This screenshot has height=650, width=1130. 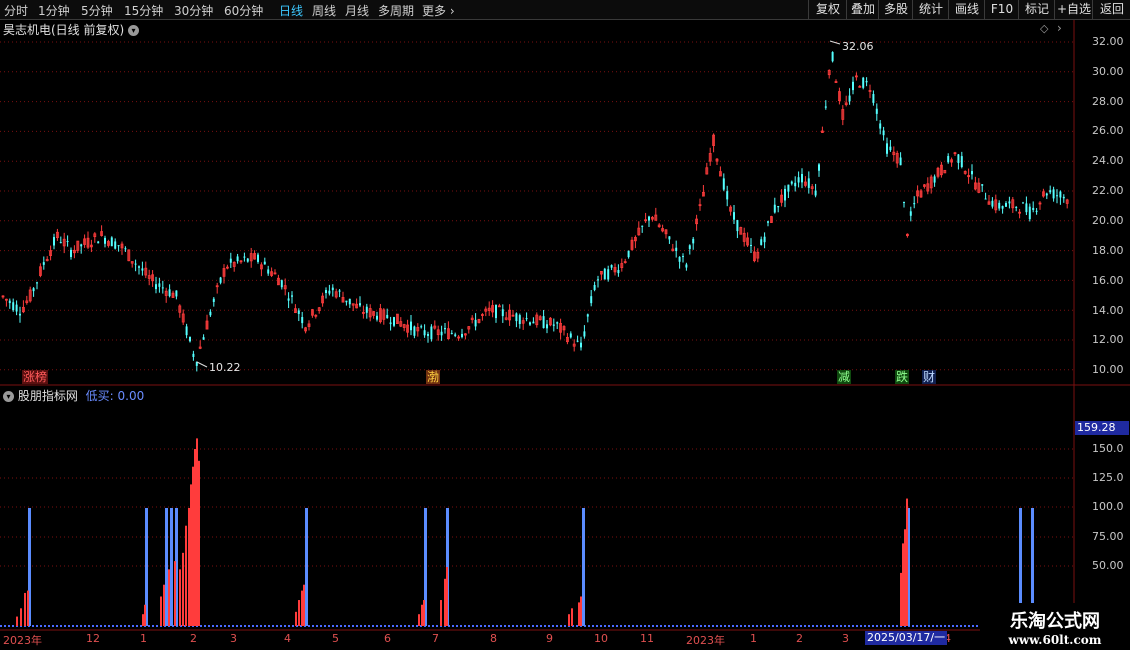 I want to click on x-tick: 4, so click(x=287, y=638).